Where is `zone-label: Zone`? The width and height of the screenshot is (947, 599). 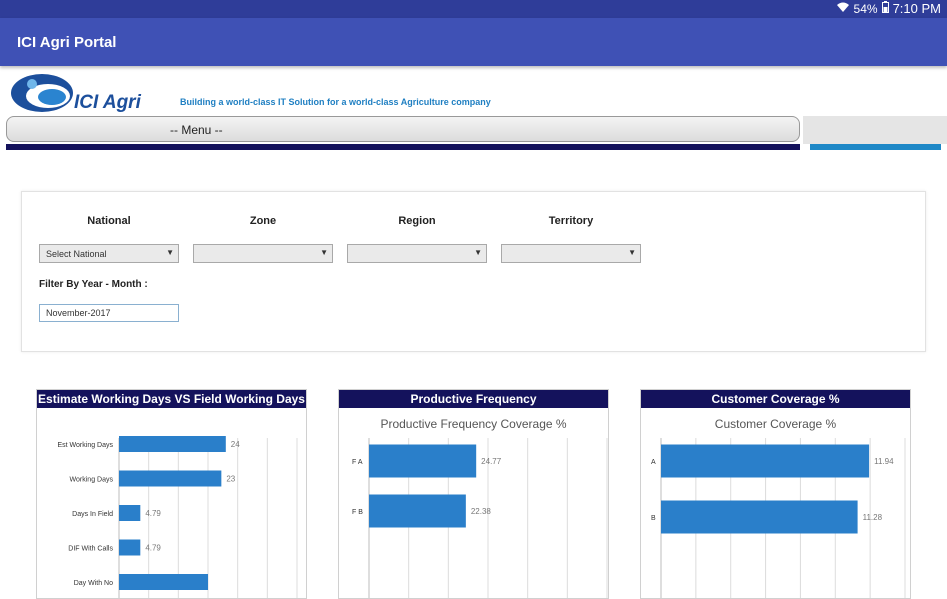
zone-label: Zone is located at coordinates (263, 221).